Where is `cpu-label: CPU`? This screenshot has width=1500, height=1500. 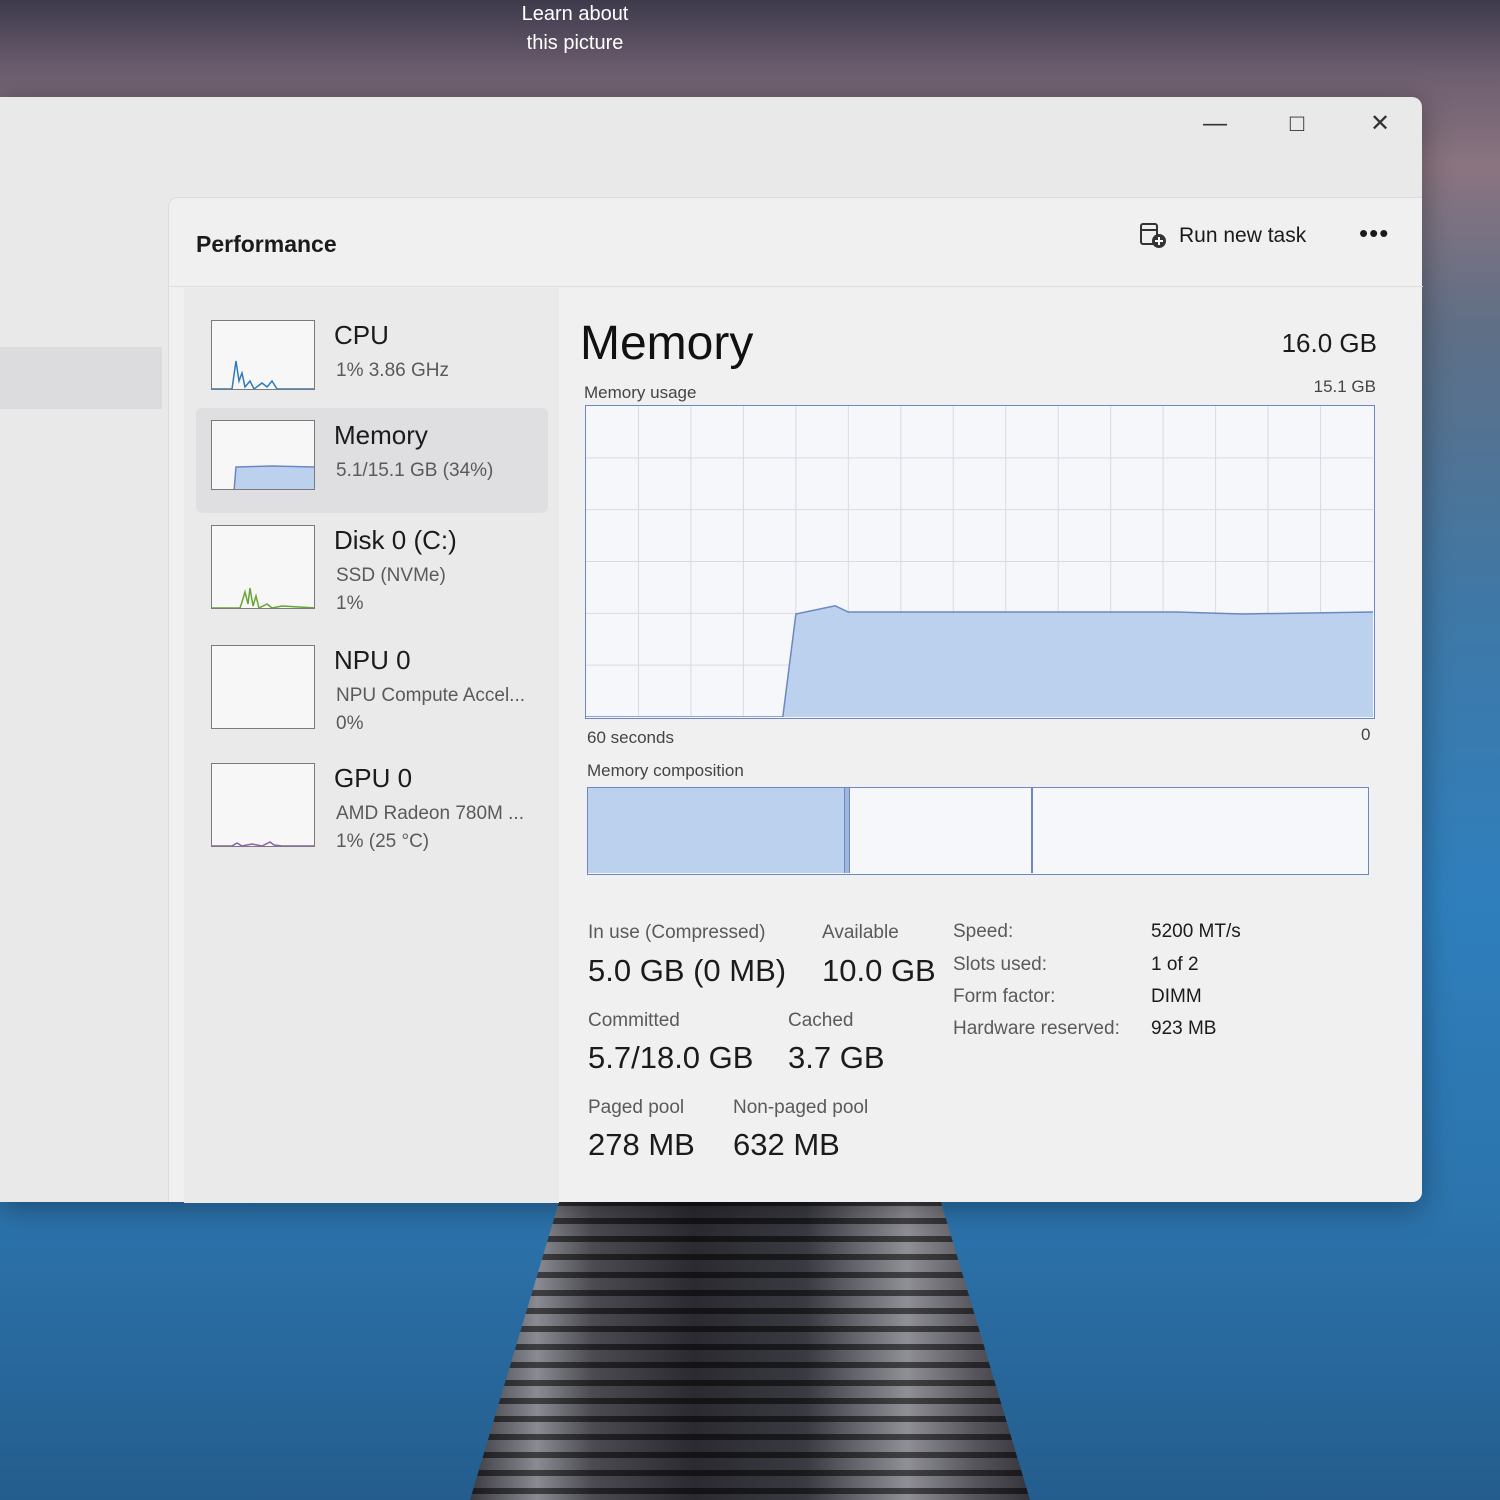
cpu-label: CPU is located at coordinates (361, 335).